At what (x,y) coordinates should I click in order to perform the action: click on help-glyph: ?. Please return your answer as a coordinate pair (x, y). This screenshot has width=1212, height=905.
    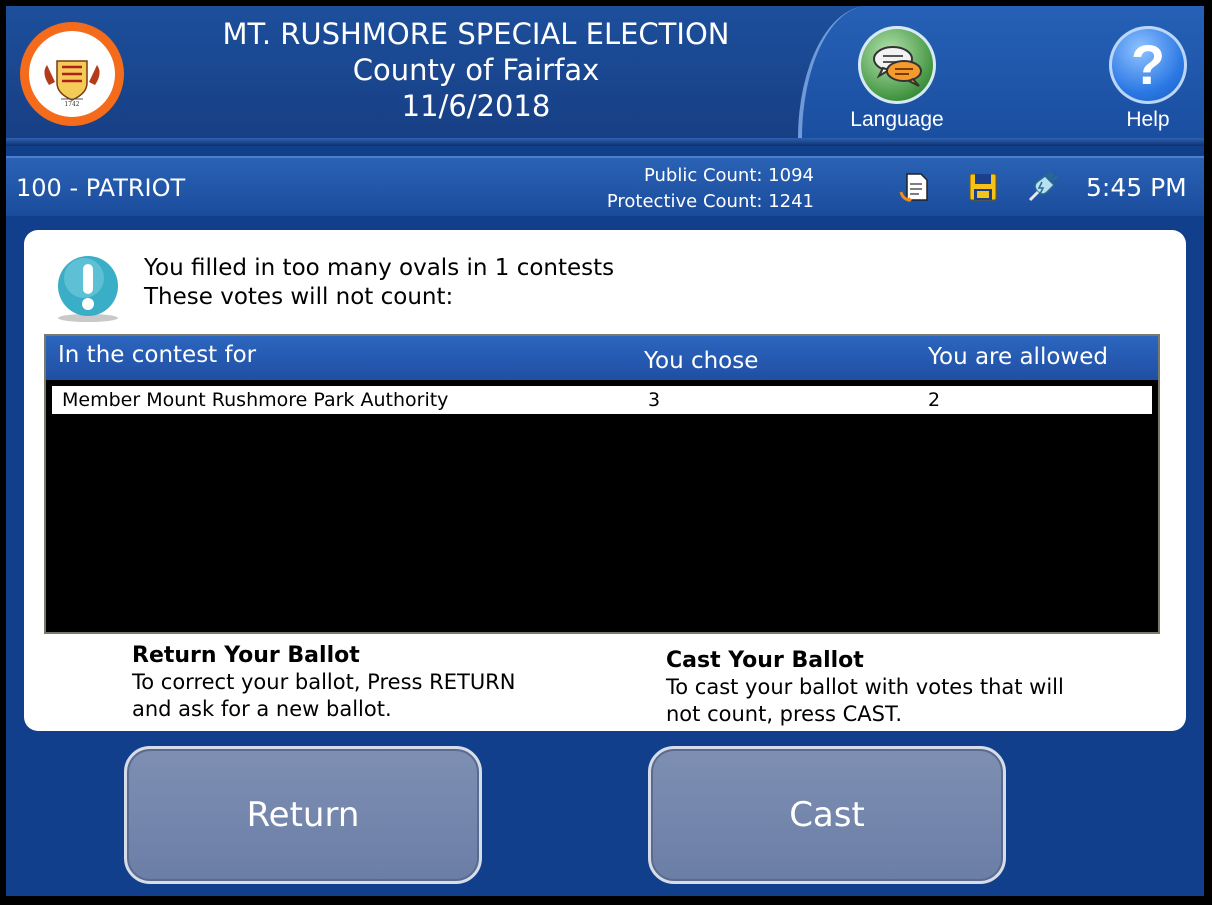
    Looking at the image, I should click on (1148, 64).